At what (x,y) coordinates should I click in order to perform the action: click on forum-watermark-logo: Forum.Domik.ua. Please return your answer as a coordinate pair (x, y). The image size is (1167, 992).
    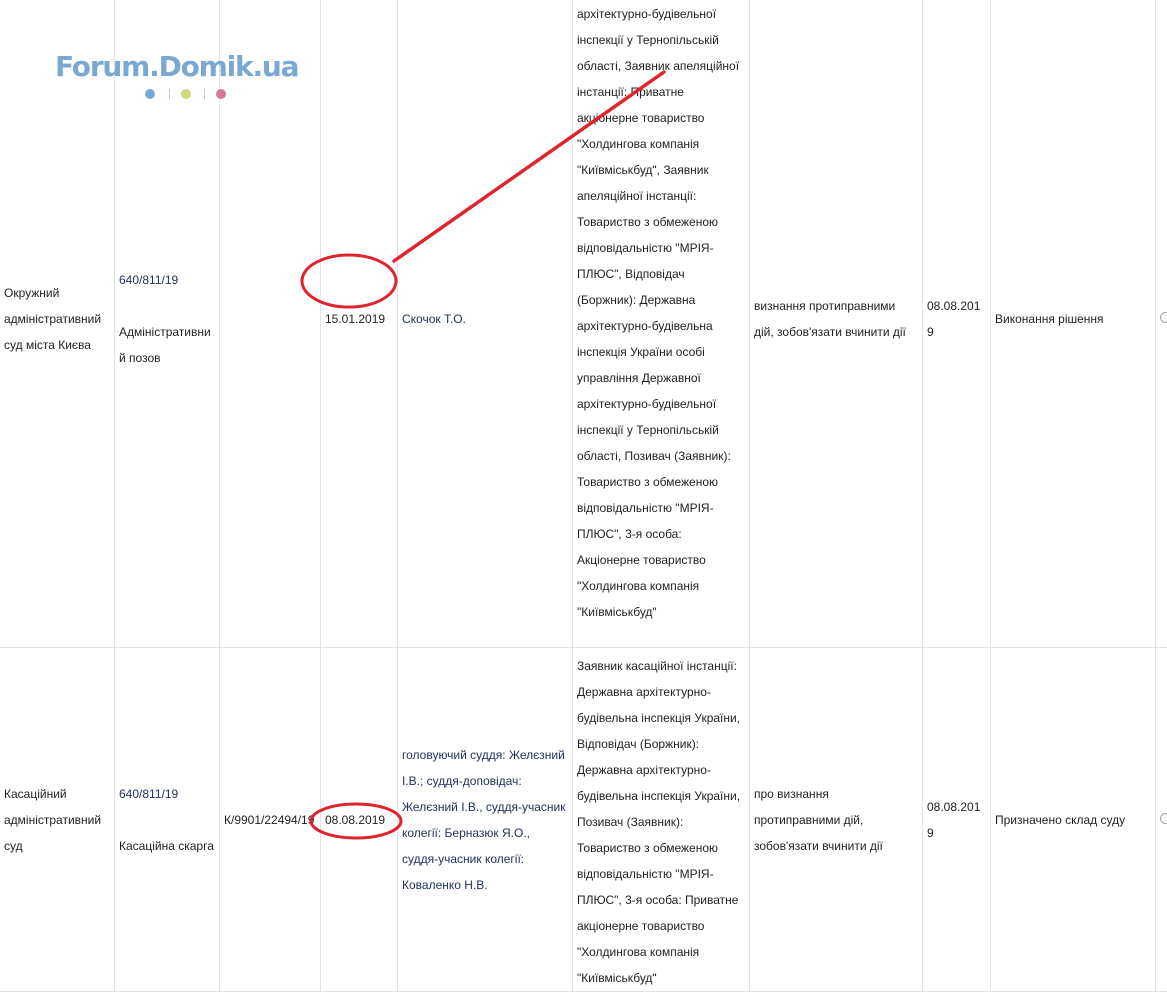
    Looking at the image, I should click on (190, 67).